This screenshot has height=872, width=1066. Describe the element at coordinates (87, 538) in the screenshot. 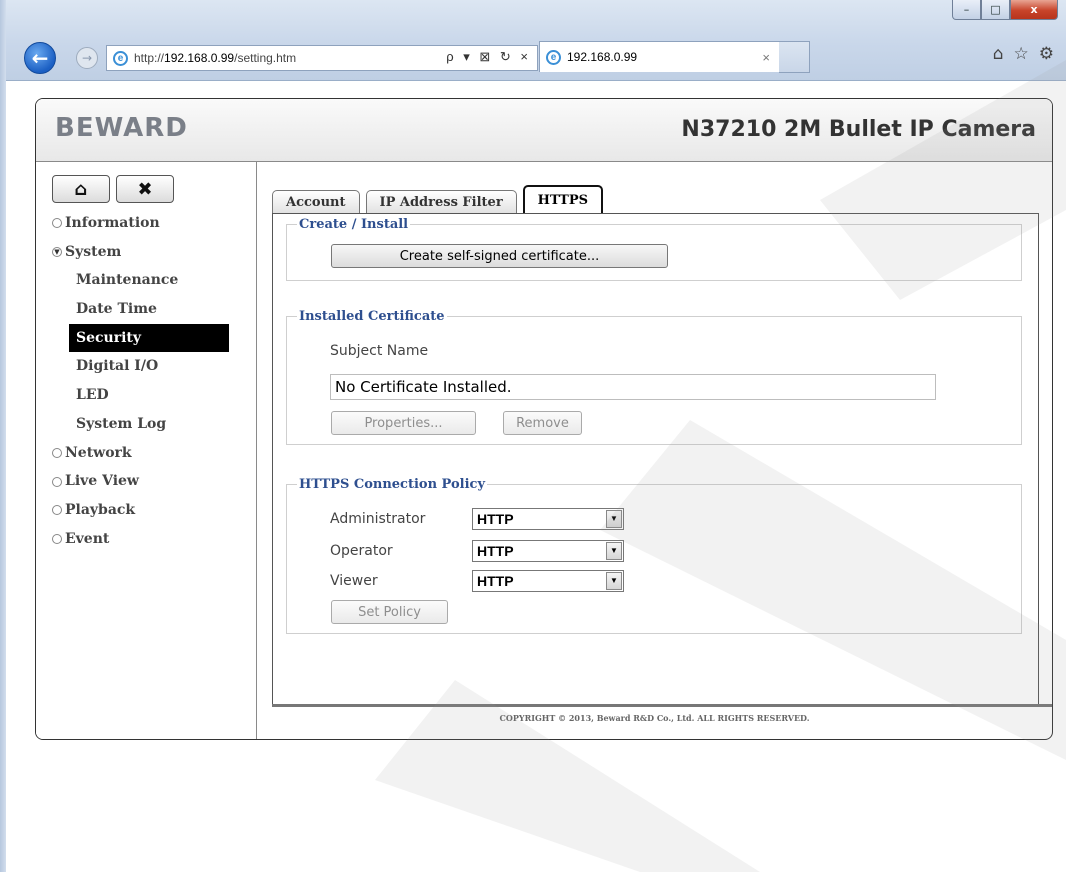

I see `sidebar-item-label: Event` at that location.